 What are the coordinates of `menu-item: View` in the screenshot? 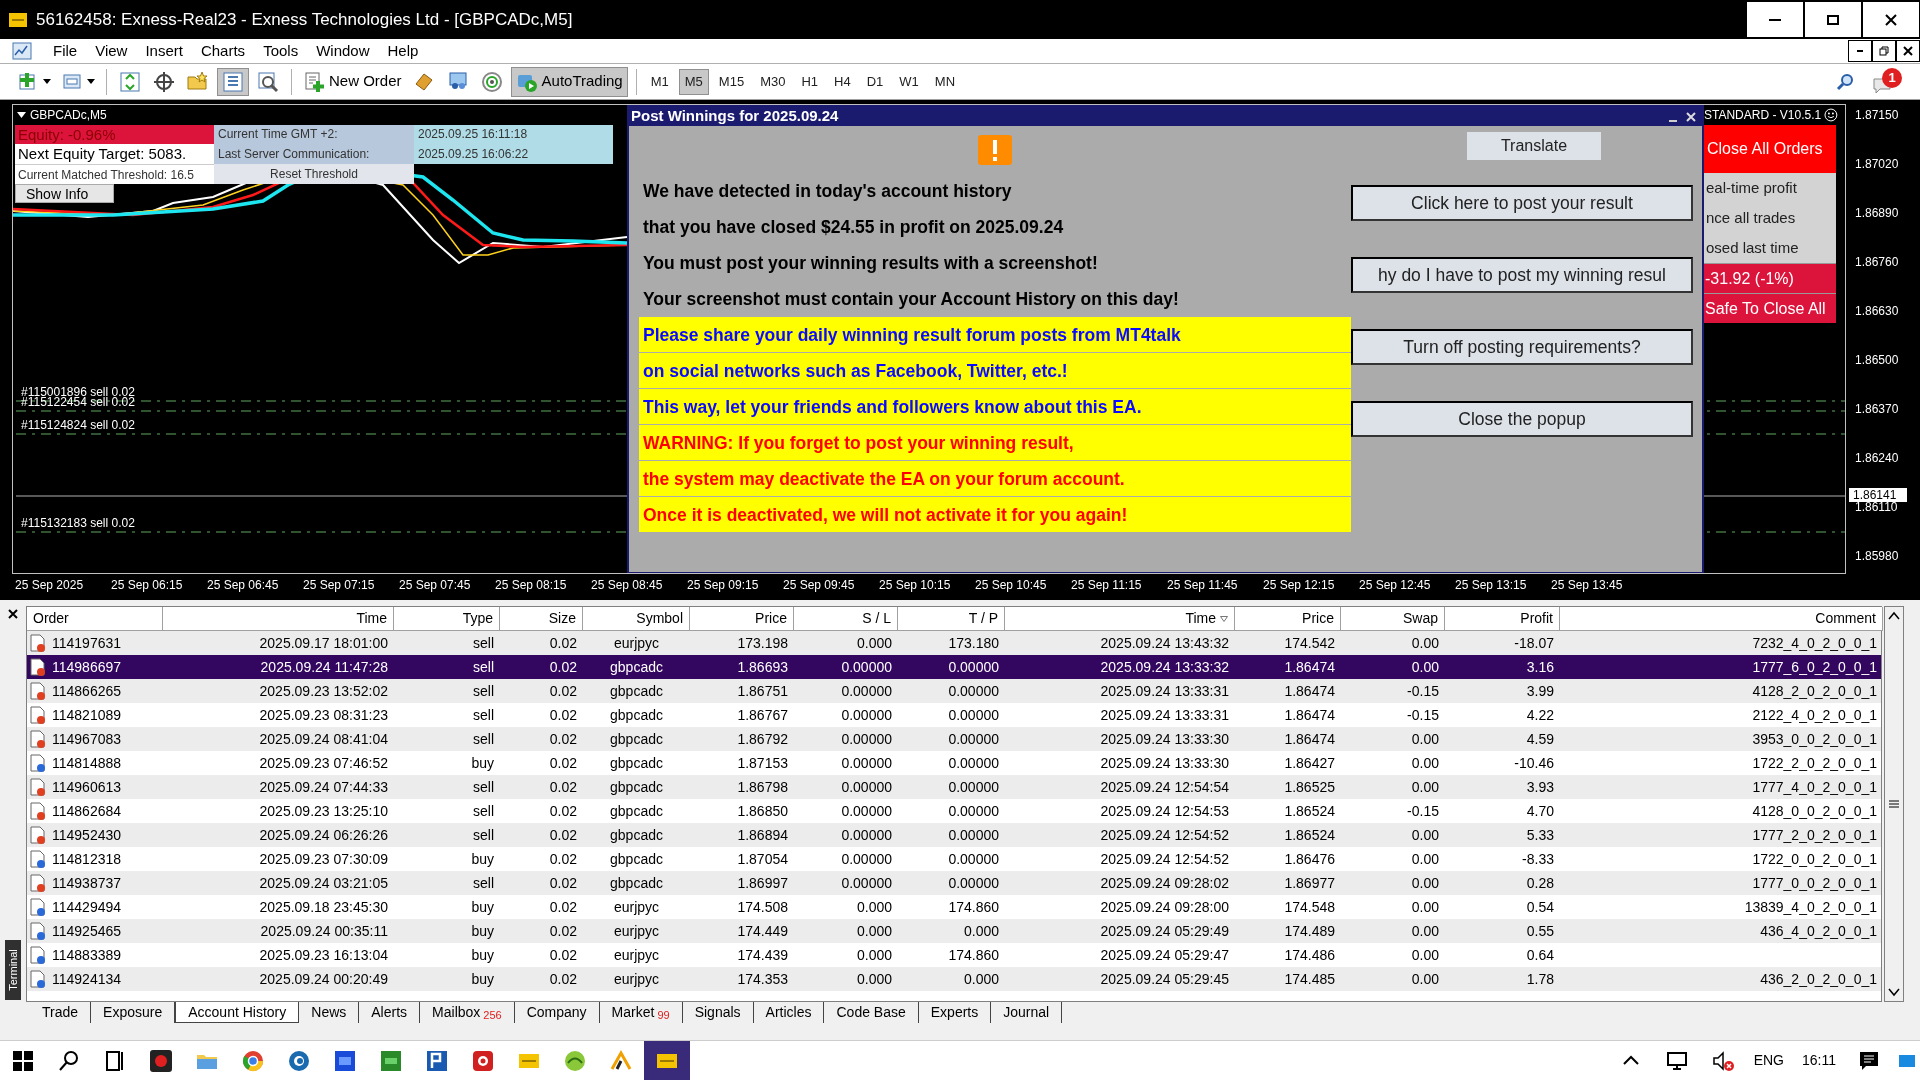 It's located at (111, 51).